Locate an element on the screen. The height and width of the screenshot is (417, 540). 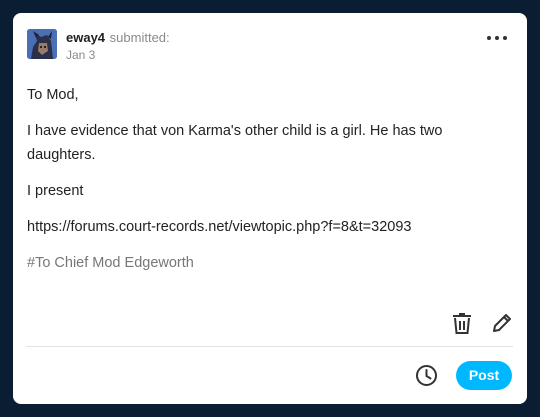
divider is located at coordinates (269, 346).